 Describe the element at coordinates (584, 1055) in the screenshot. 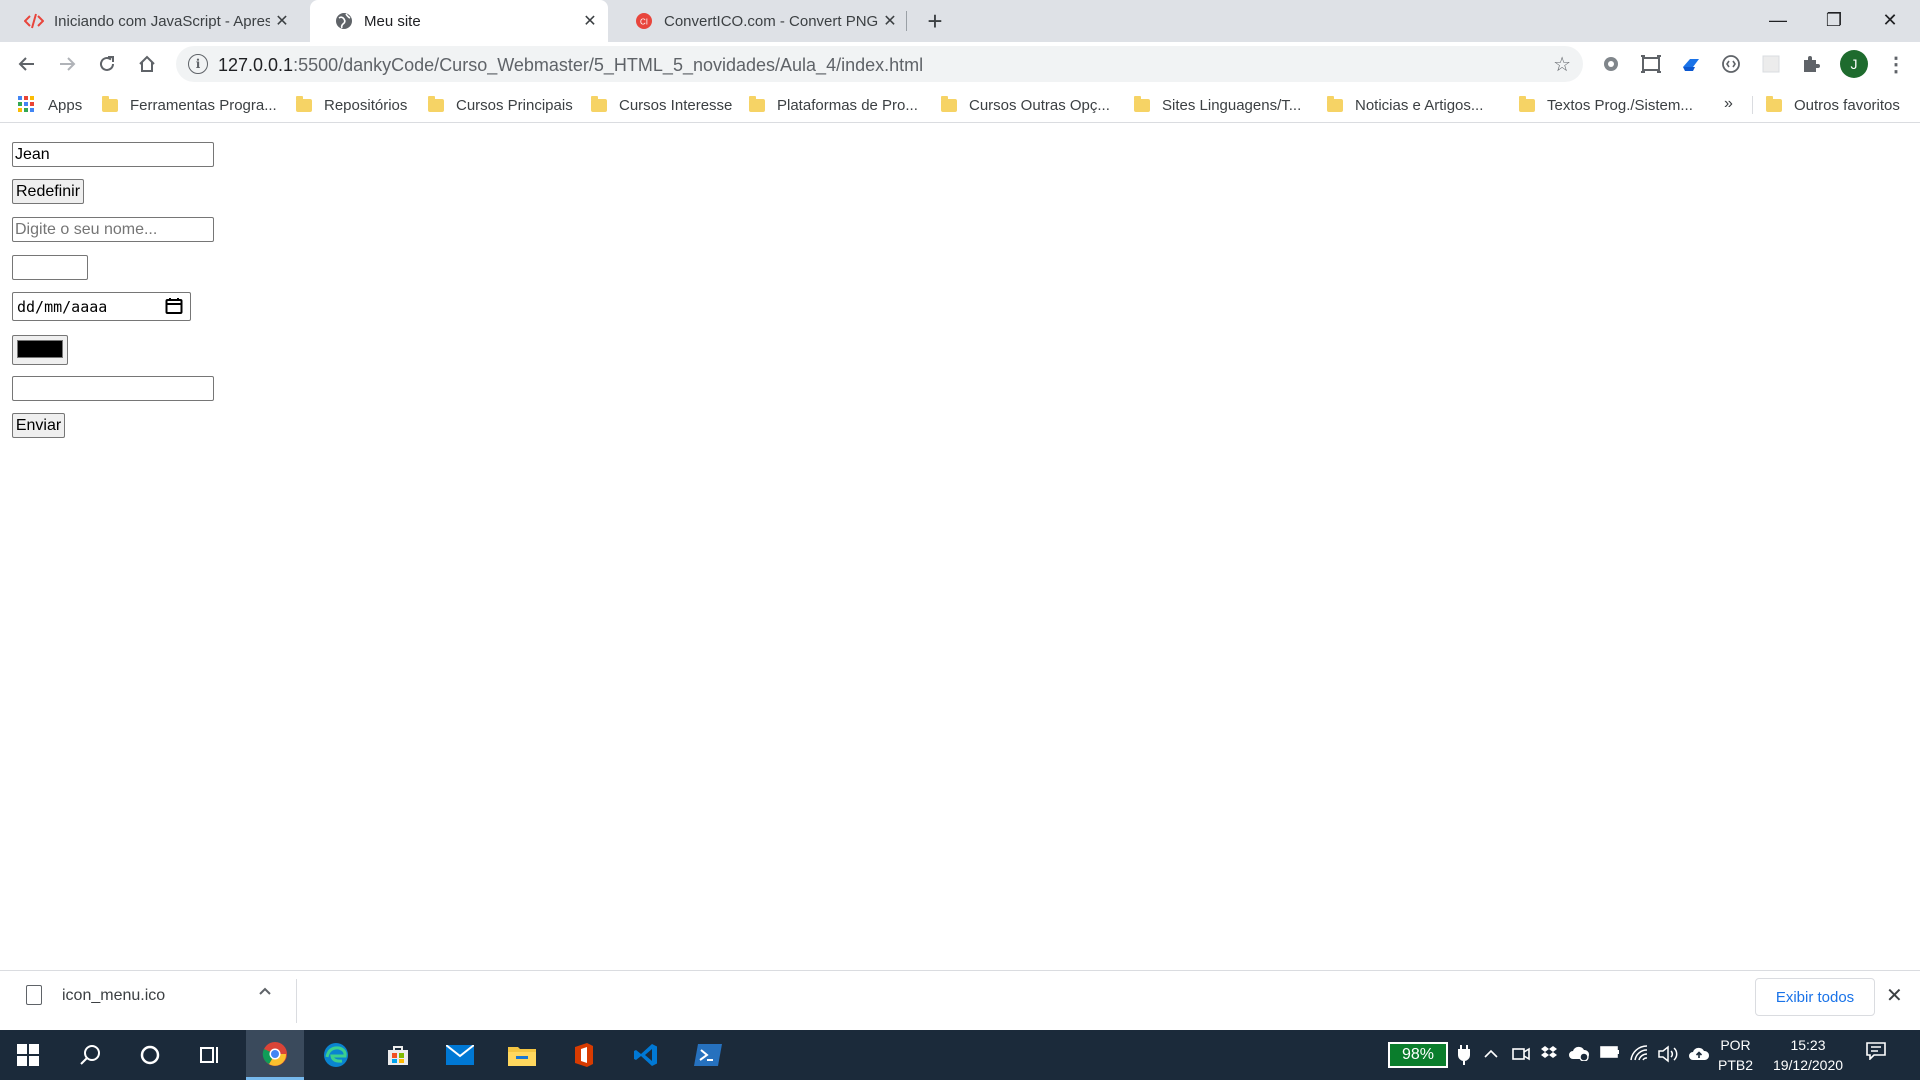

I see `office-icon` at that location.